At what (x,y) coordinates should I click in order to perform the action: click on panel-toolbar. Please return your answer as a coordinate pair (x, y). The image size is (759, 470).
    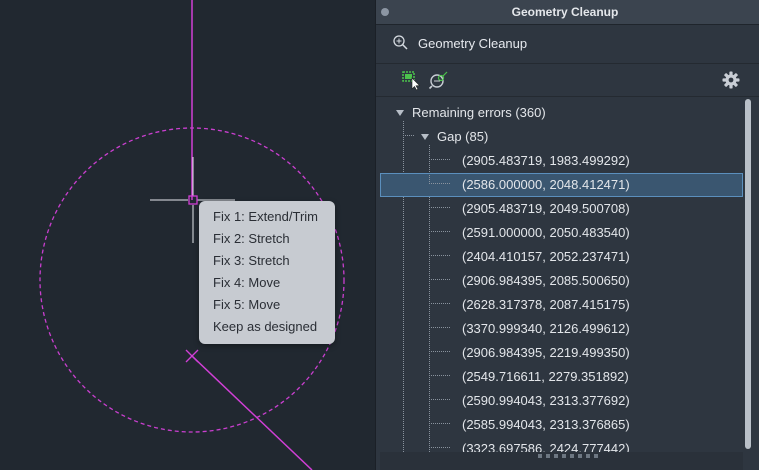
    Looking at the image, I should click on (567, 80).